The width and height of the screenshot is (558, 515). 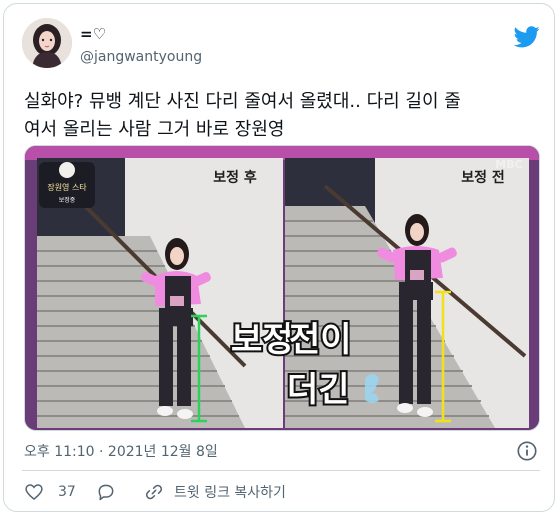 What do you see at coordinates (230, 493) in the screenshot?
I see `copy-link-label: 트윗 링크 복사하기` at bounding box center [230, 493].